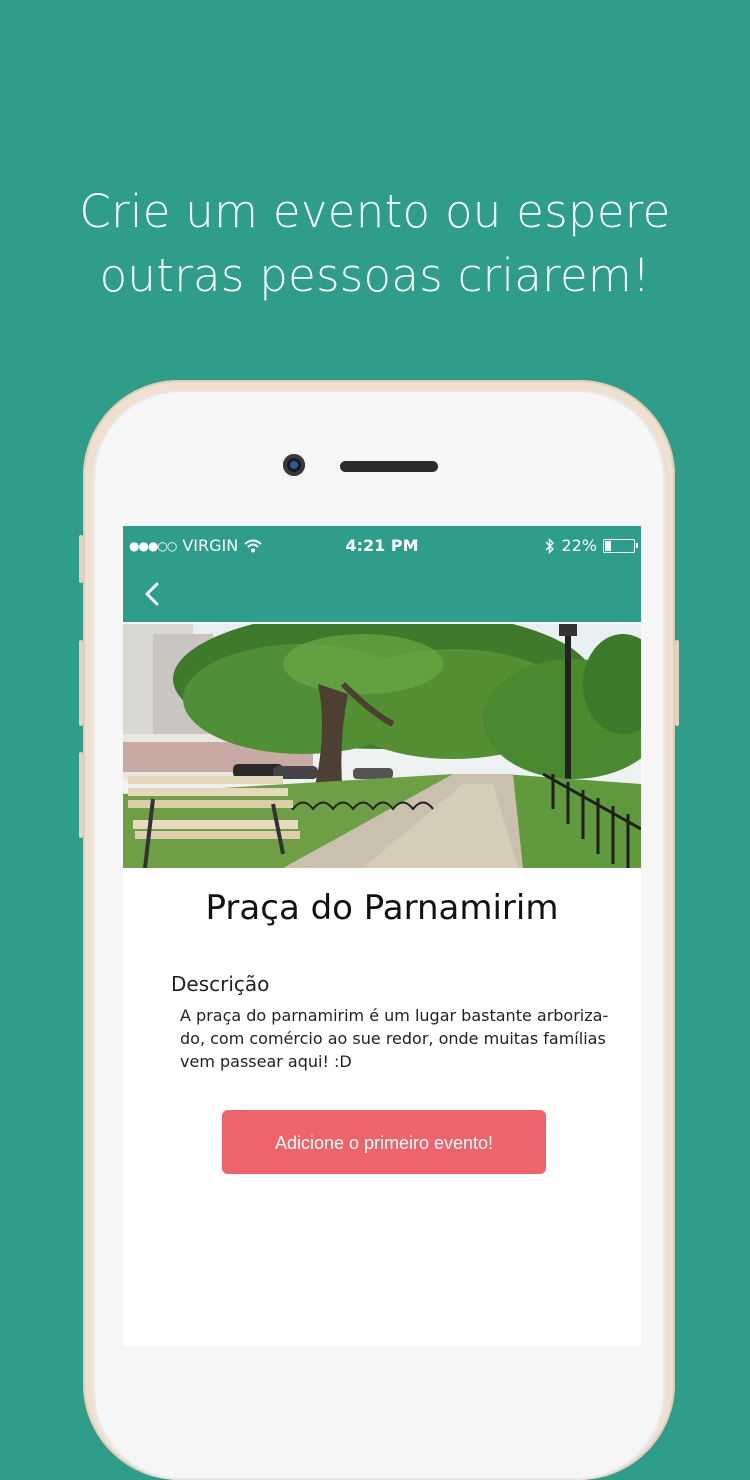 The height and width of the screenshot is (1480, 750). Describe the element at coordinates (620, 545) in the screenshot. I see `battery-icon` at that location.